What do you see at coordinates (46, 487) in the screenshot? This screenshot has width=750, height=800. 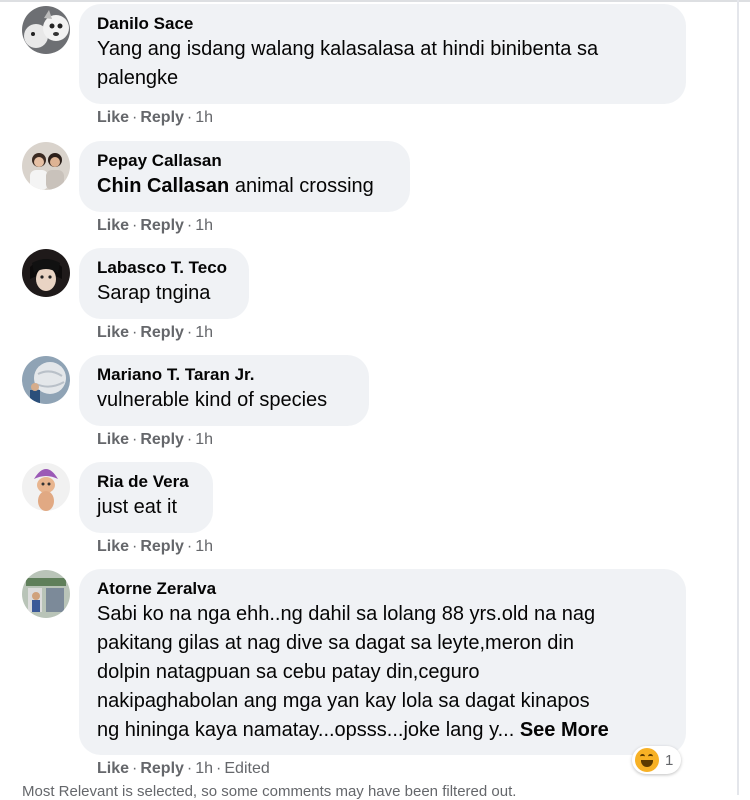 I see `troll-doll-avatar-icon` at bounding box center [46, 487].